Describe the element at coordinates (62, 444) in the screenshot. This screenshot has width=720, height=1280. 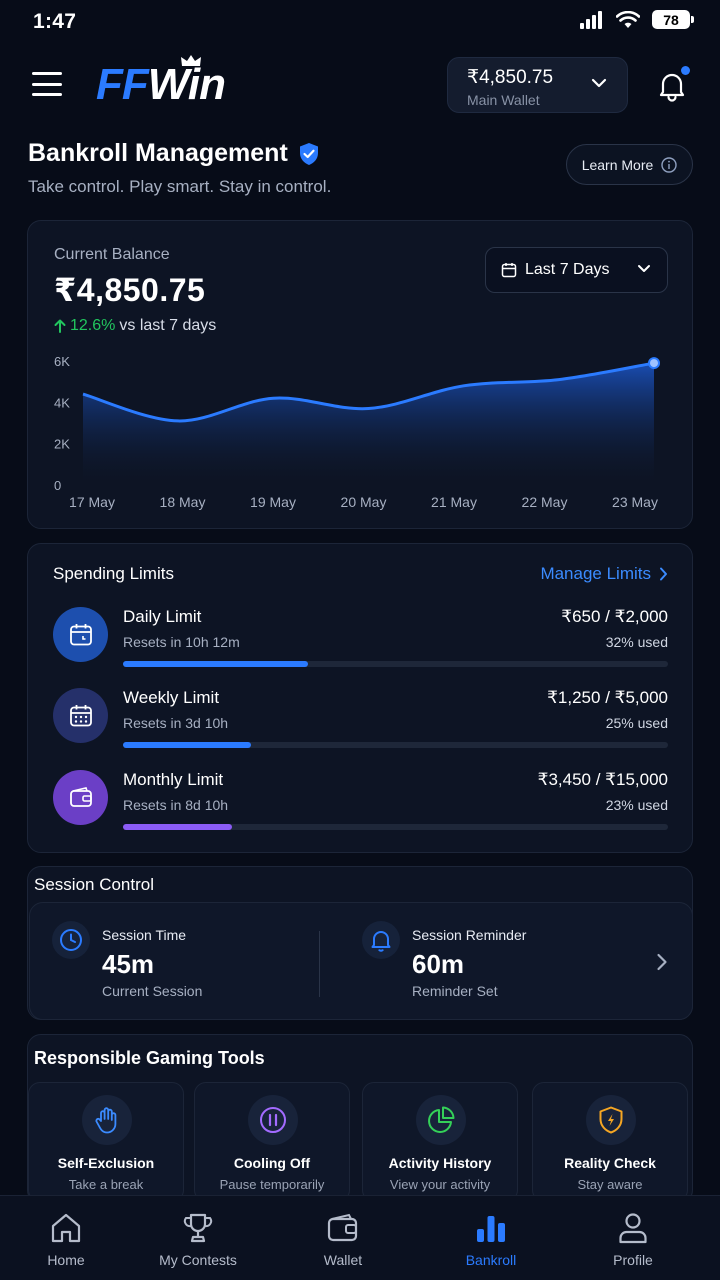
I see `y-tick-label: 2K` at that location.